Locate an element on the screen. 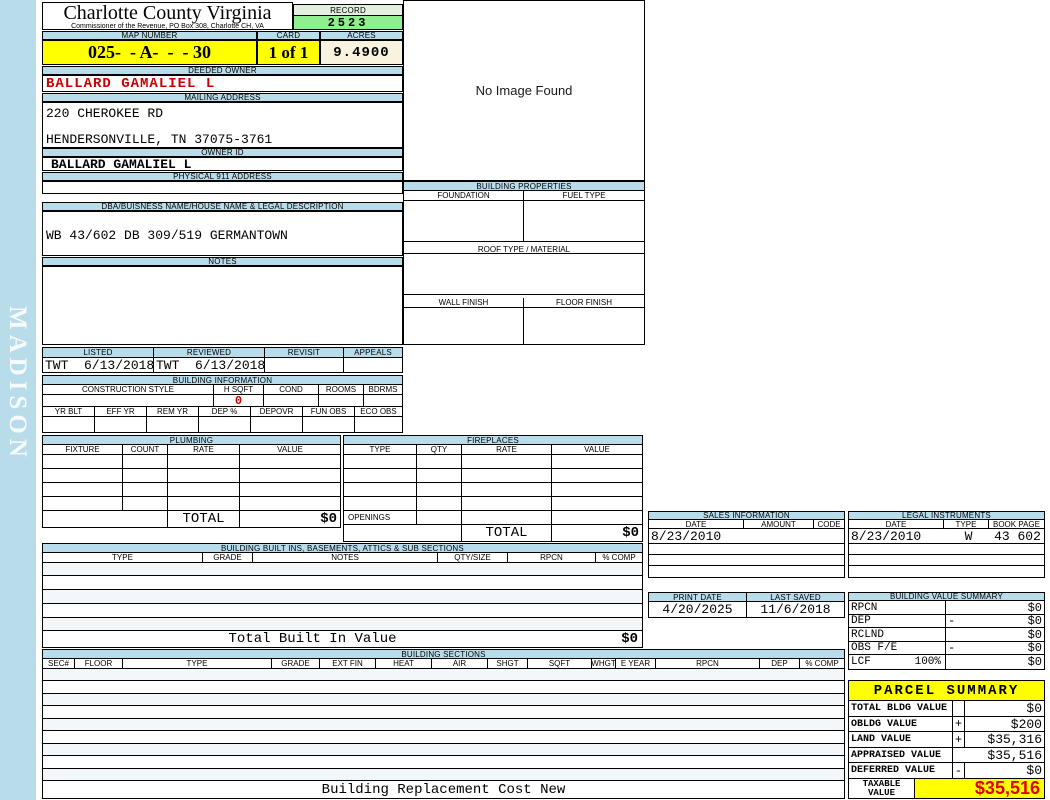  notes-box is located at coordinates (222, 305).